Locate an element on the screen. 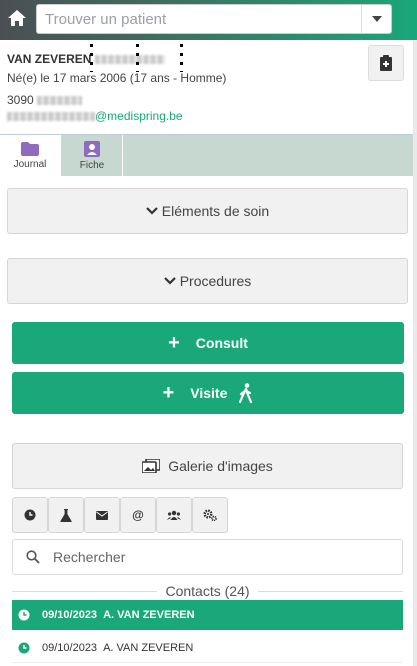 This screenshot has width=417, height=666. visite-button: + Visite is located at coordinates (208, 393).